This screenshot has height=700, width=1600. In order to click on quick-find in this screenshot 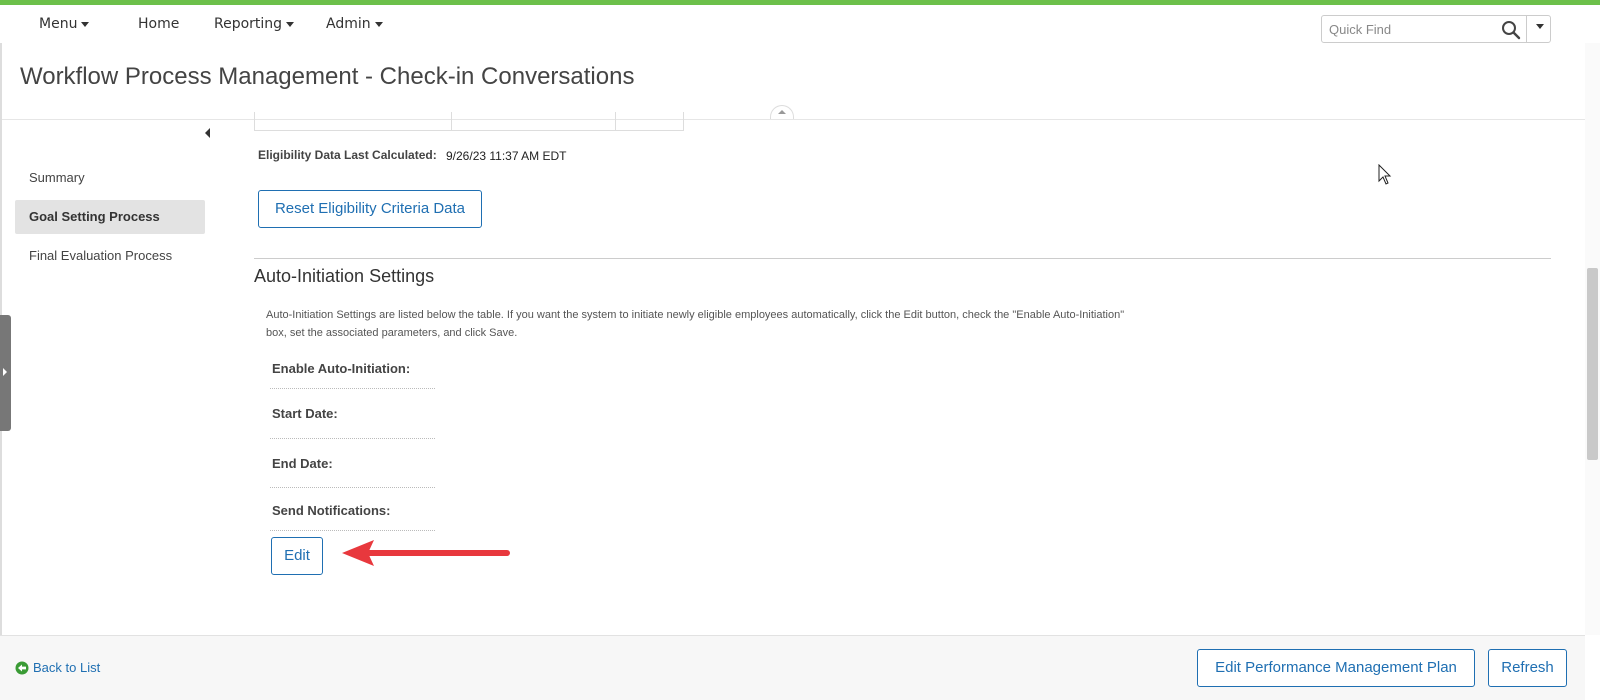, I will do `click(1436, 29)`.